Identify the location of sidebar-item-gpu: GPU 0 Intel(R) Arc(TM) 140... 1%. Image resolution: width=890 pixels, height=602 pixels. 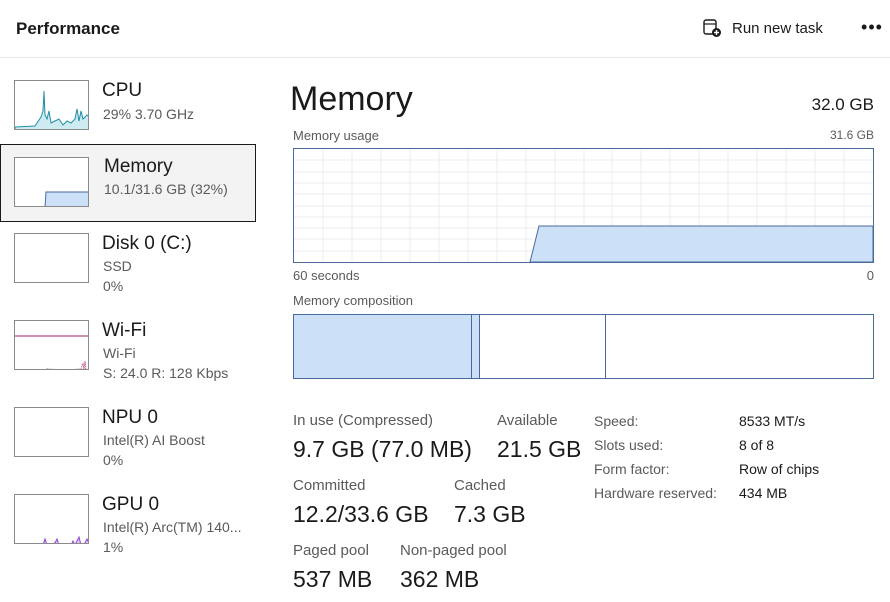
(128, 523).